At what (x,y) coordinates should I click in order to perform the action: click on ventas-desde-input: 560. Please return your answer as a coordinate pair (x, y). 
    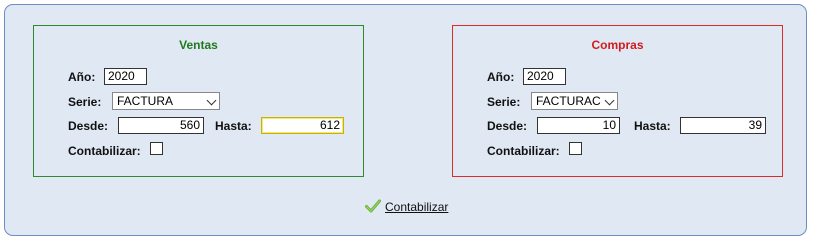
    Looking at the image, I should click on (161, 125).